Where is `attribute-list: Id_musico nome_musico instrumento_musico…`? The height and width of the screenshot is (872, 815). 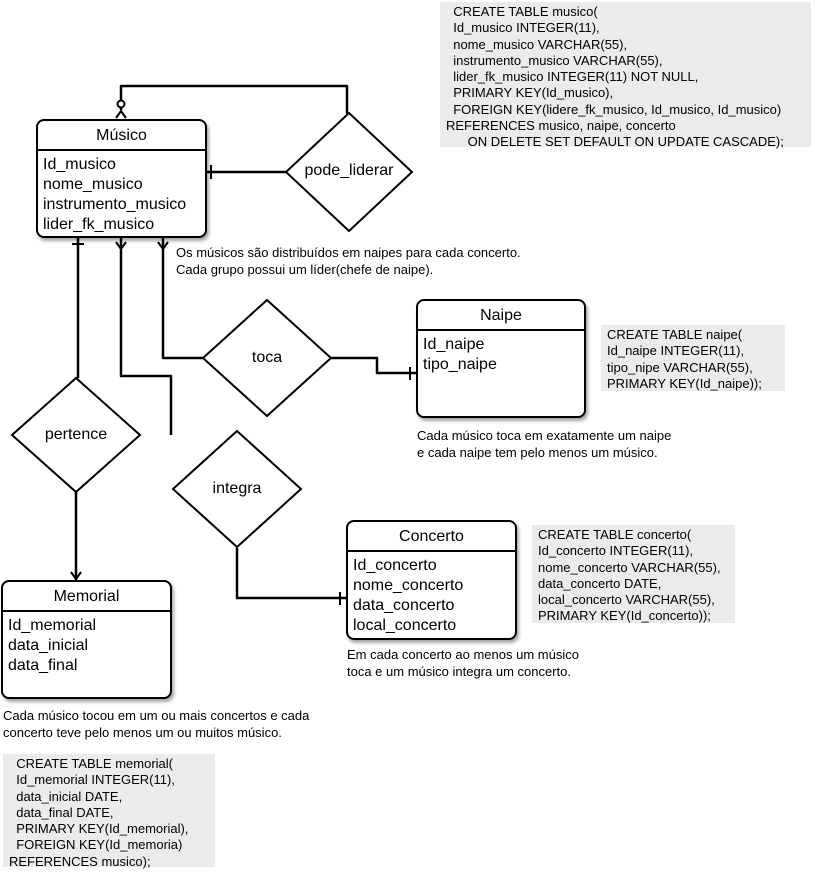 attribute-list: Id_musico nome_musico instrumento_musico… is located at coordinates (121, 193).